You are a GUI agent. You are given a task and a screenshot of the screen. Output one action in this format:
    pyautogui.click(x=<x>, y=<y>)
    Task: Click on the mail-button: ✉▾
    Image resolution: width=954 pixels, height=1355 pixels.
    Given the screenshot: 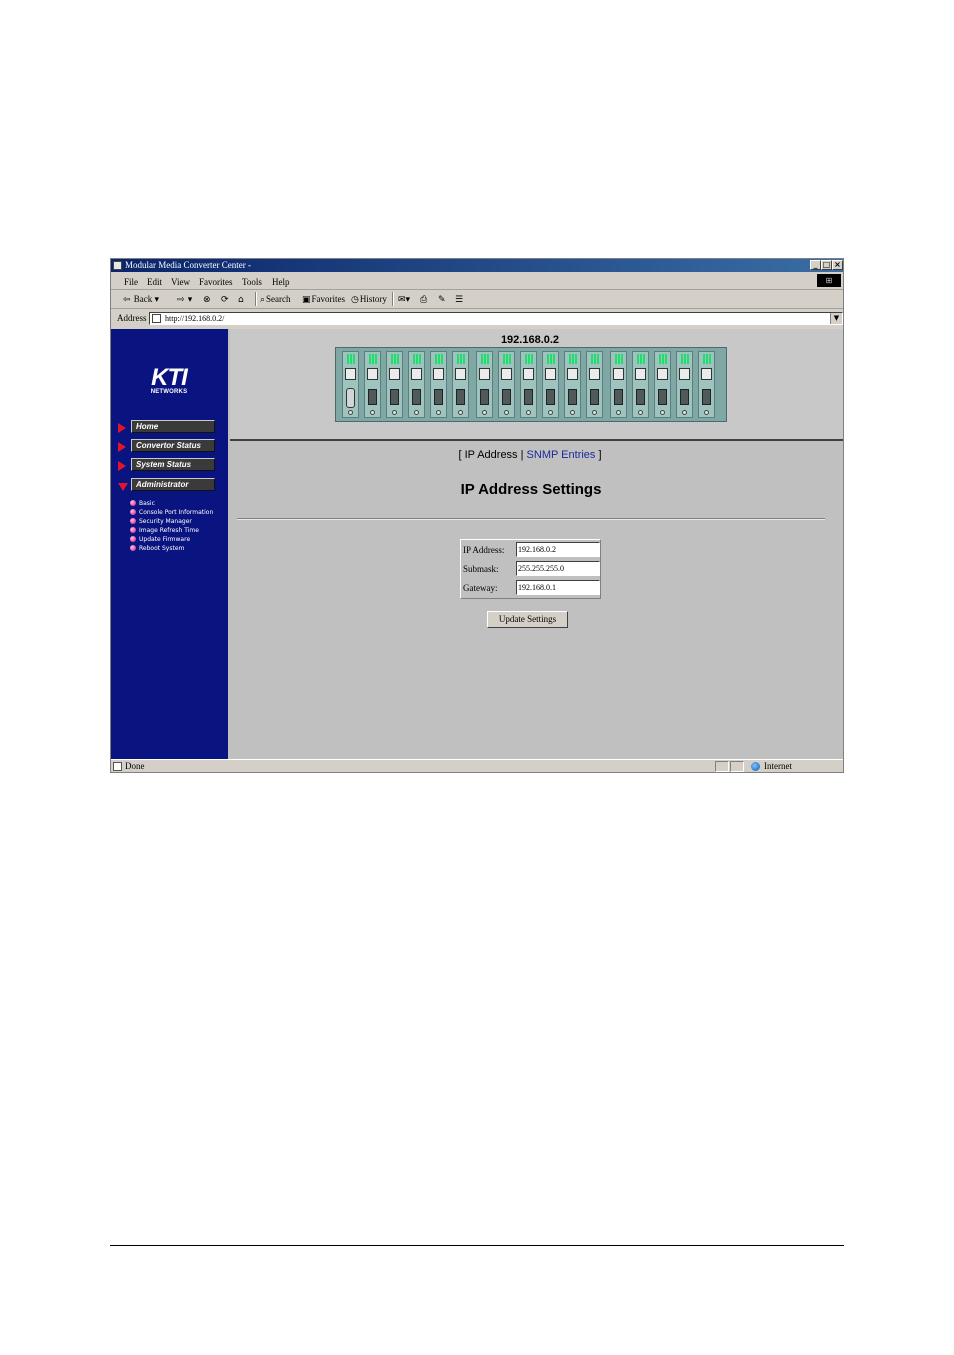 What is the action you would take?
    pyautogui.click(x=404, y=299)
    